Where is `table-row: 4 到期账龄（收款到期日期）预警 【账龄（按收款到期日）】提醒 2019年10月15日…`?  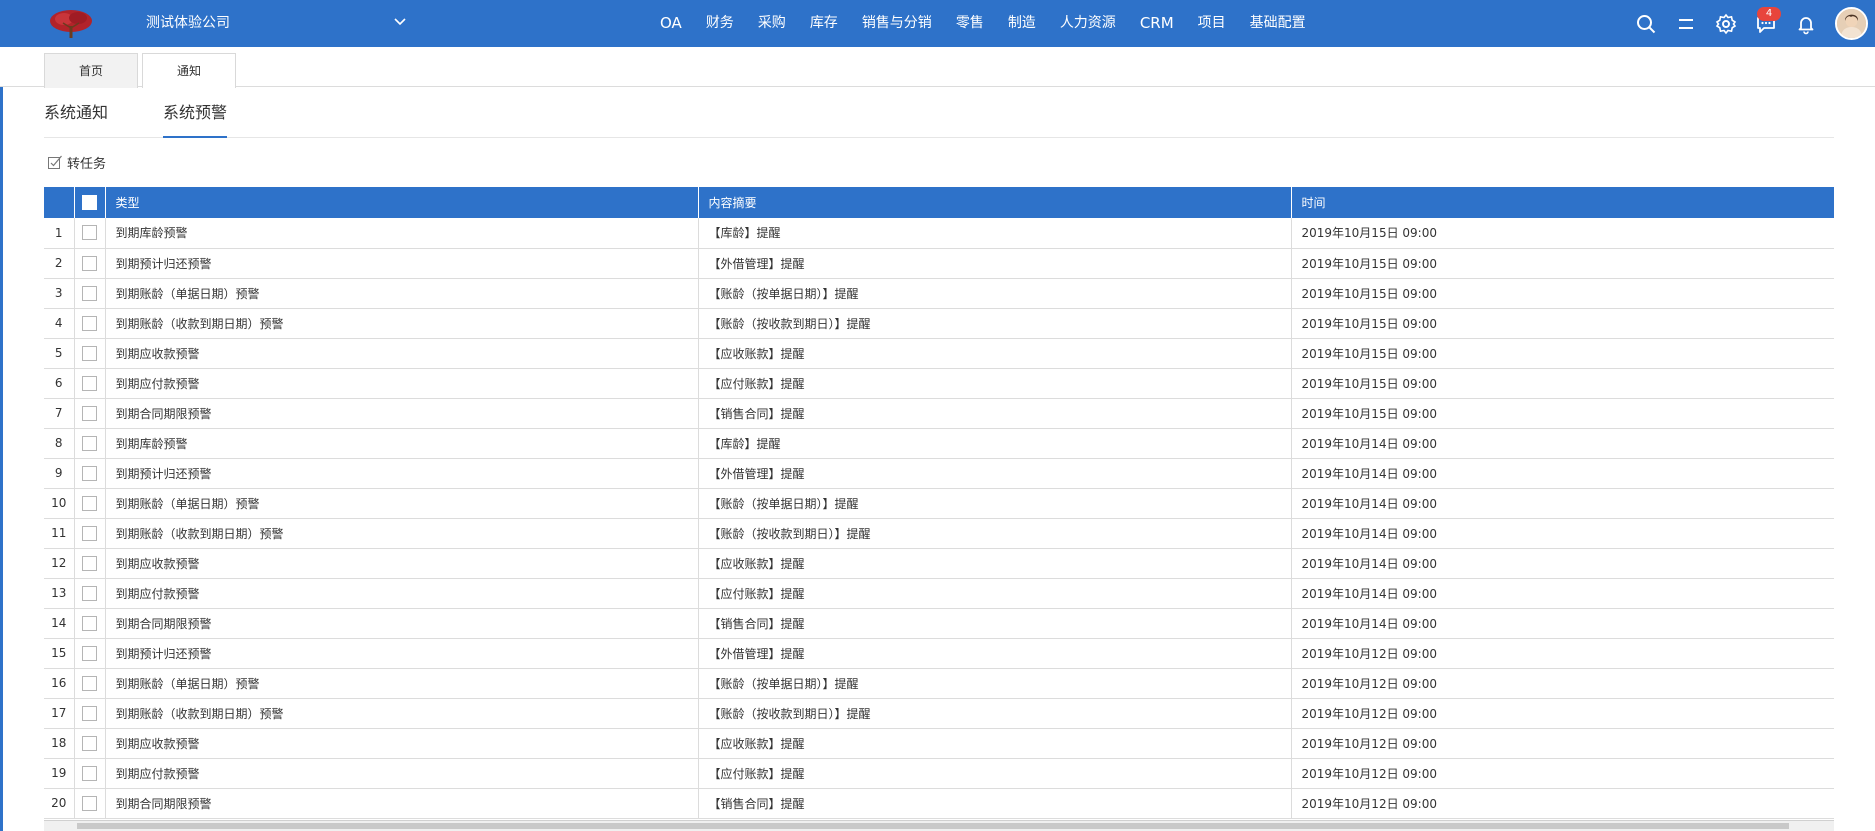 table-row: 4 到期账龄（收款到期日期）预警 【账龄（按收款到期日）】提醒 2019年10月15日… is located at coordinates (939, 323).